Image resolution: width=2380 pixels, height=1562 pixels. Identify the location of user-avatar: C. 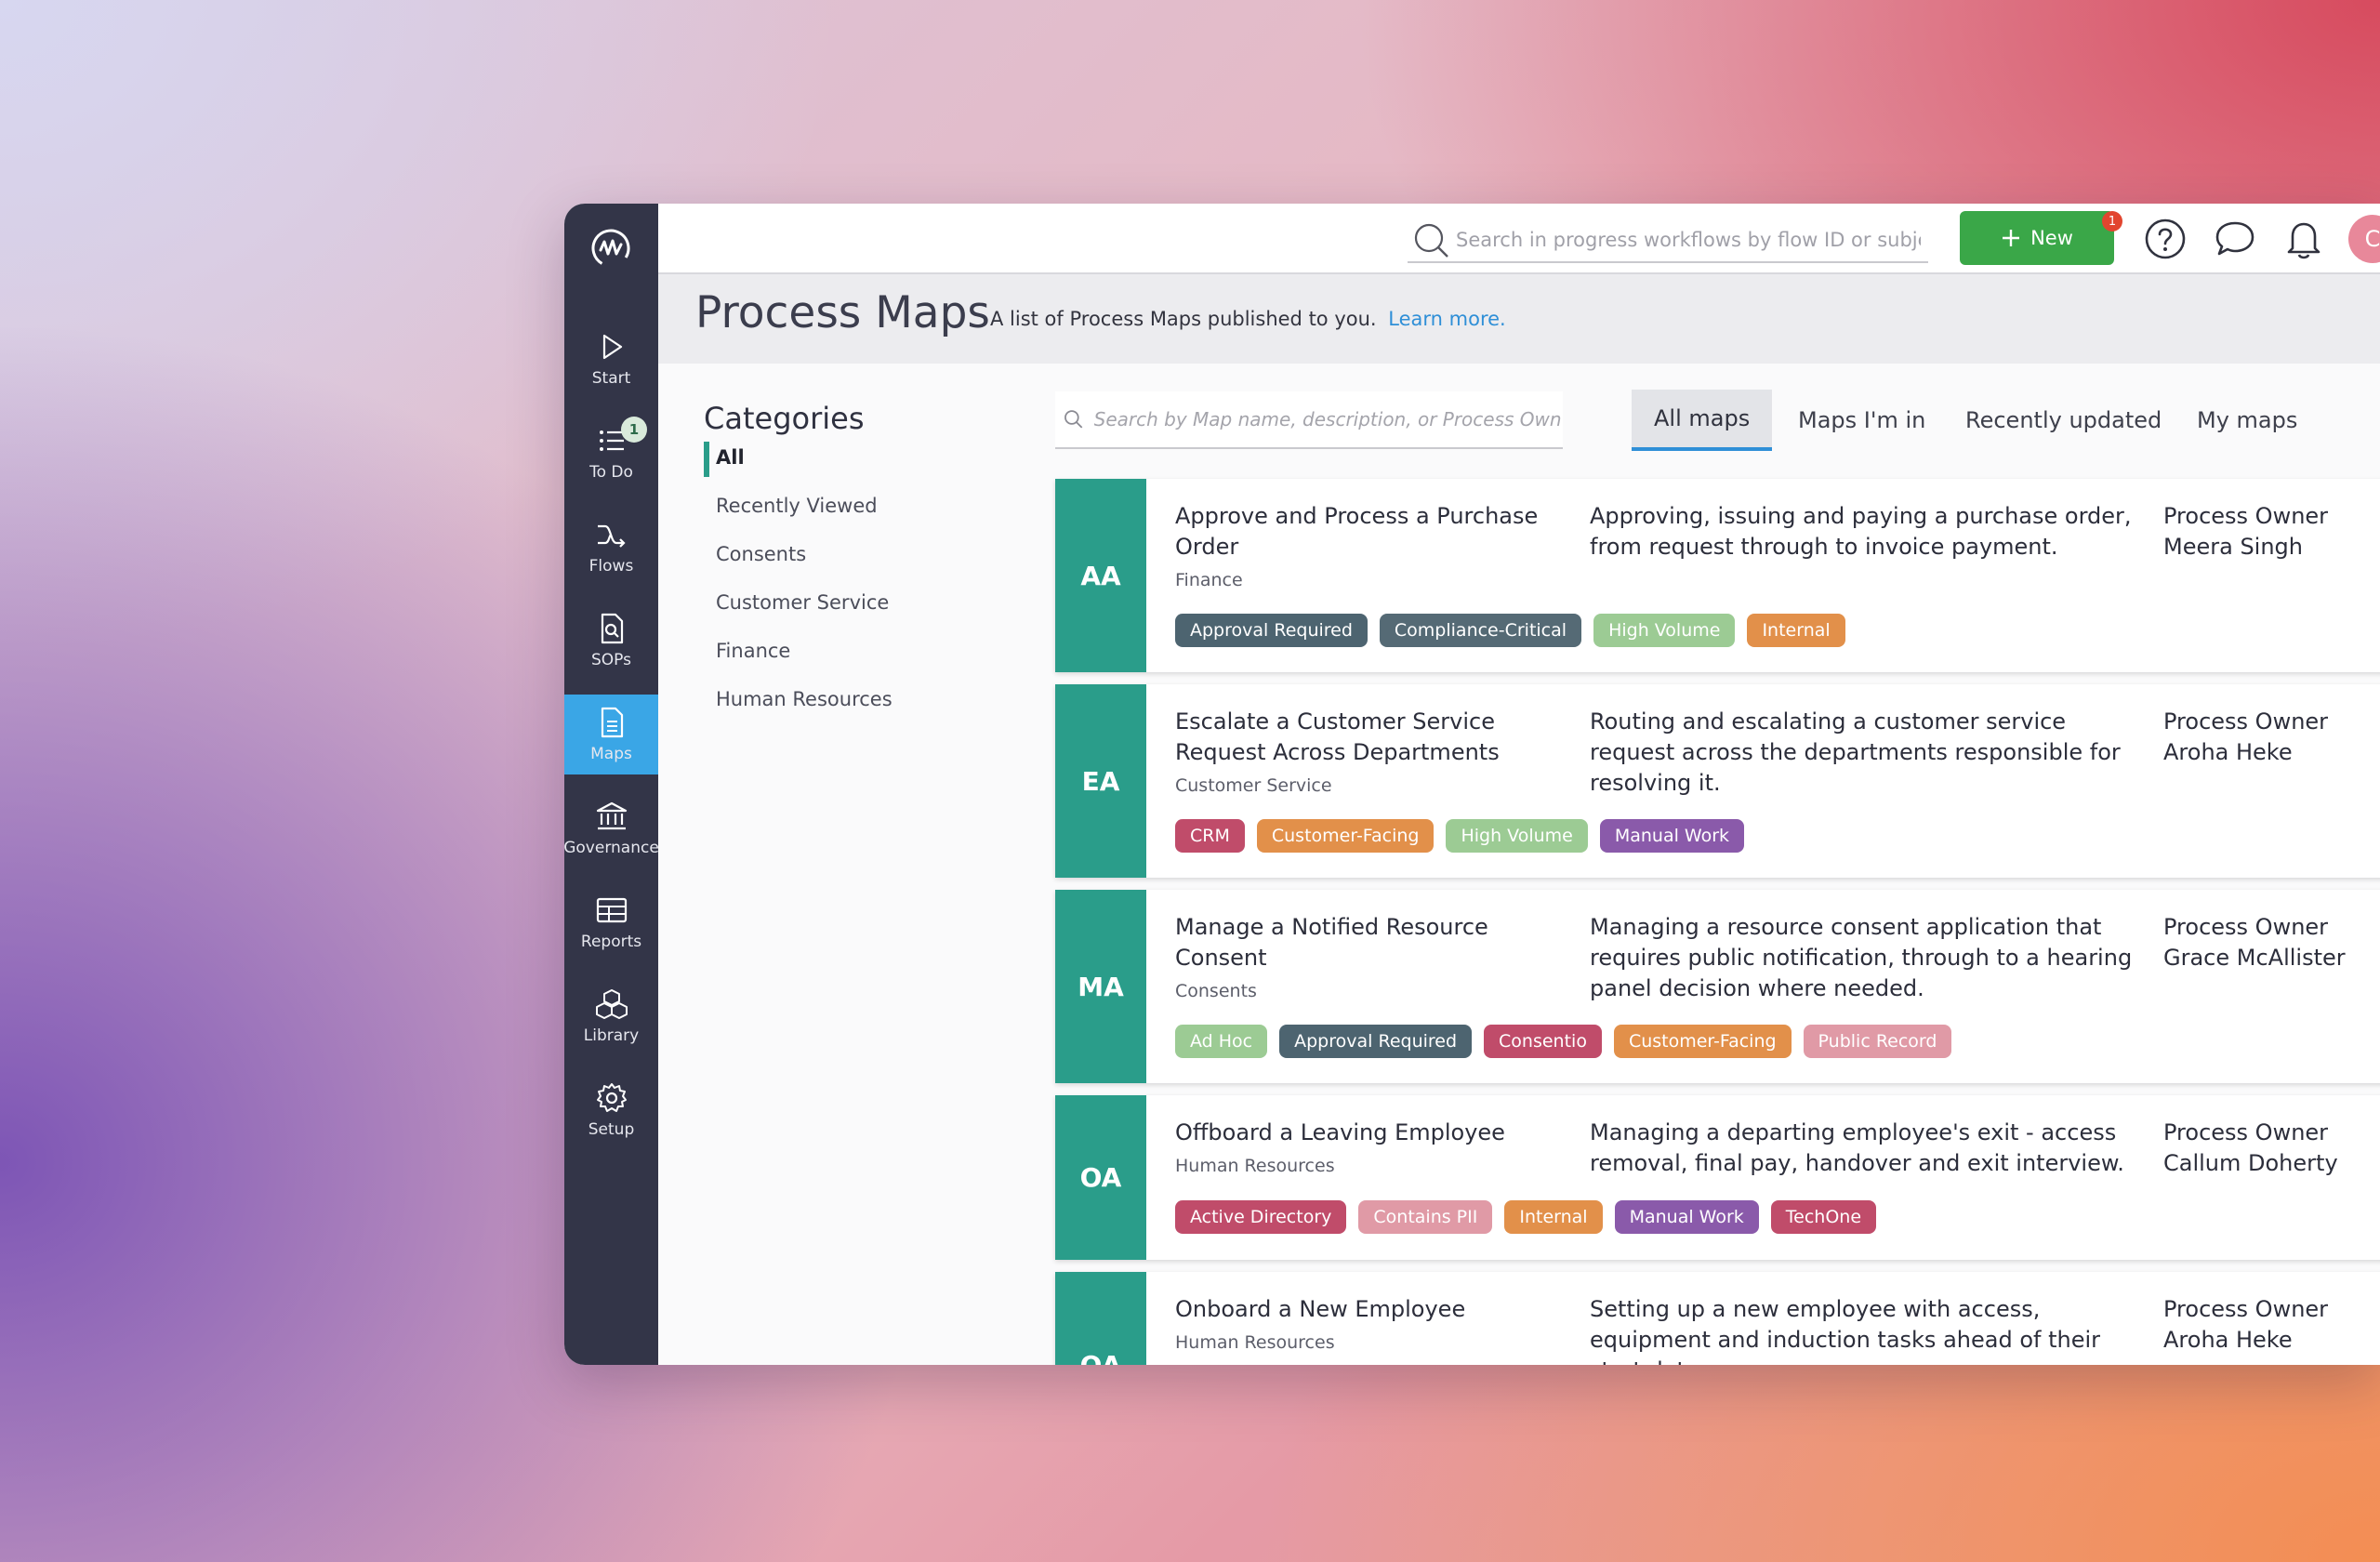
(2364, 239).